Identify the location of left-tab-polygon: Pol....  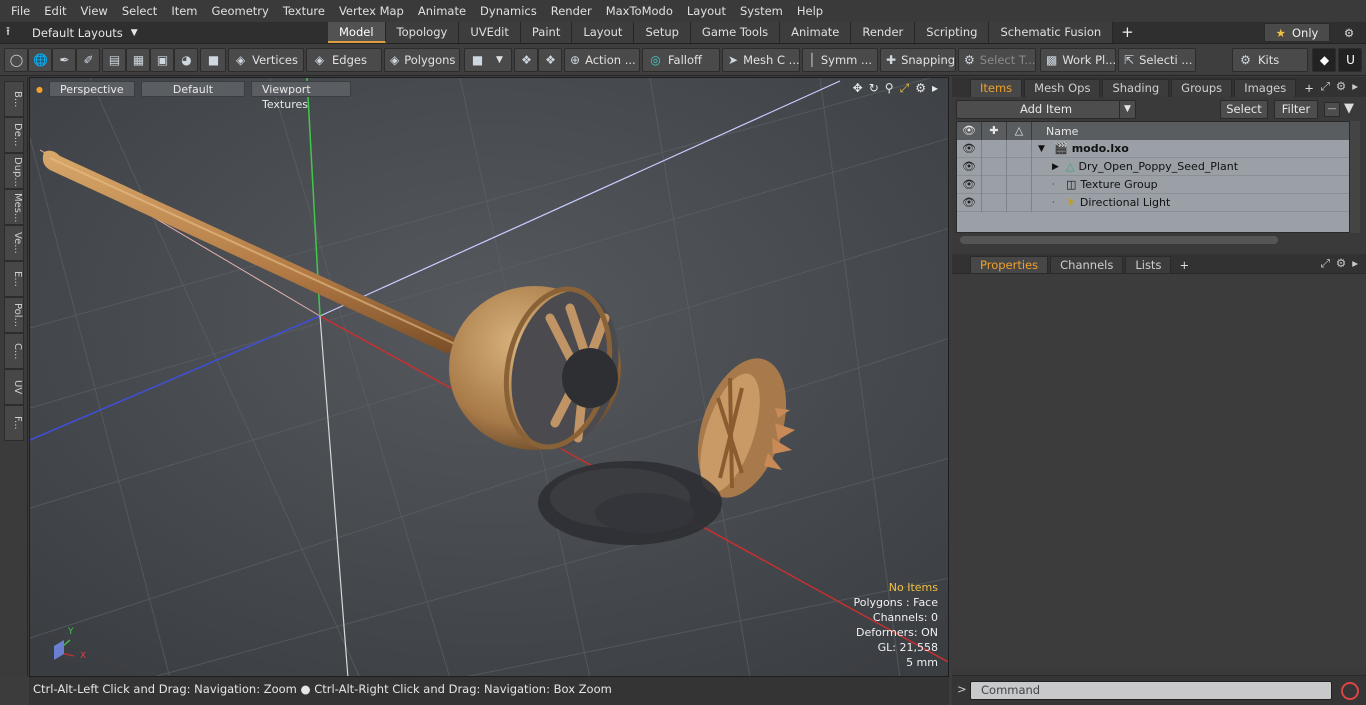
(14, 315).